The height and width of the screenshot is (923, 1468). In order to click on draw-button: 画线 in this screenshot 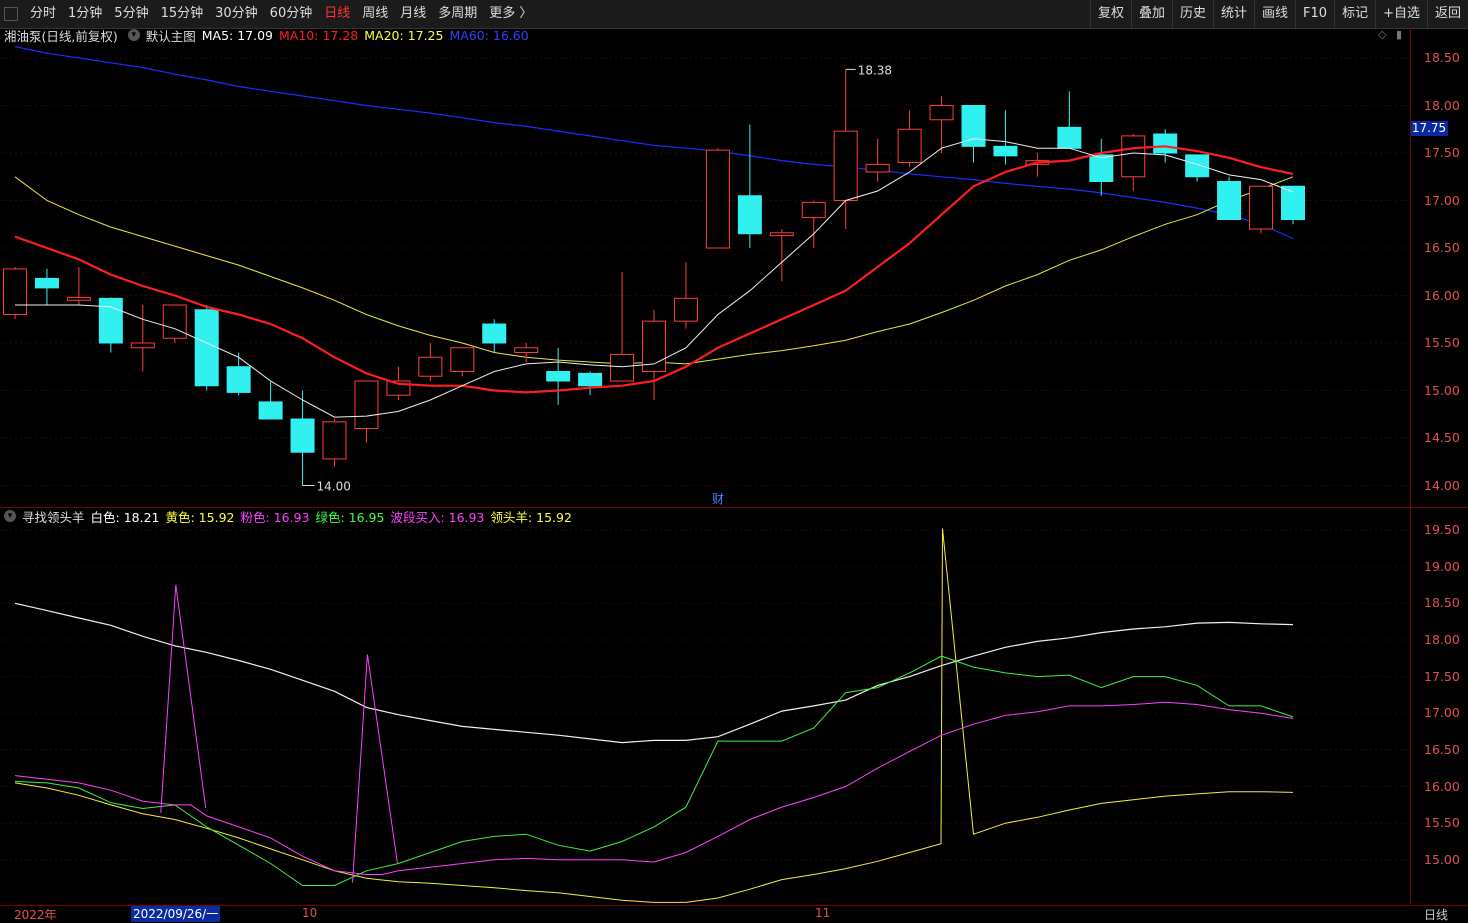, I will do `click(1274, 14)`.